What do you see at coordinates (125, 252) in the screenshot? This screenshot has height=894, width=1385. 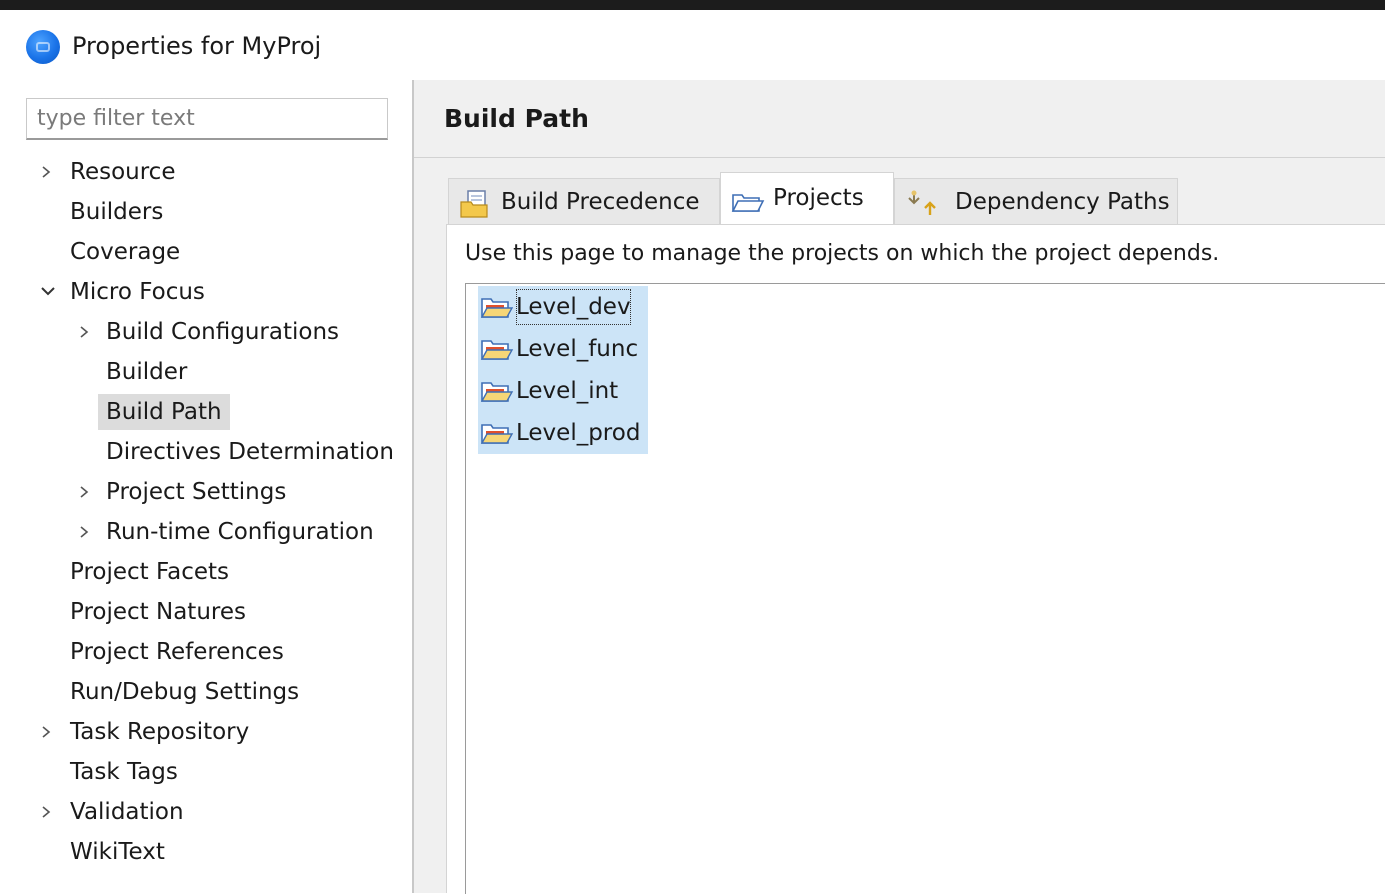 I see `tree-item-coverage: Coverage` at bounding box center [125, 252].